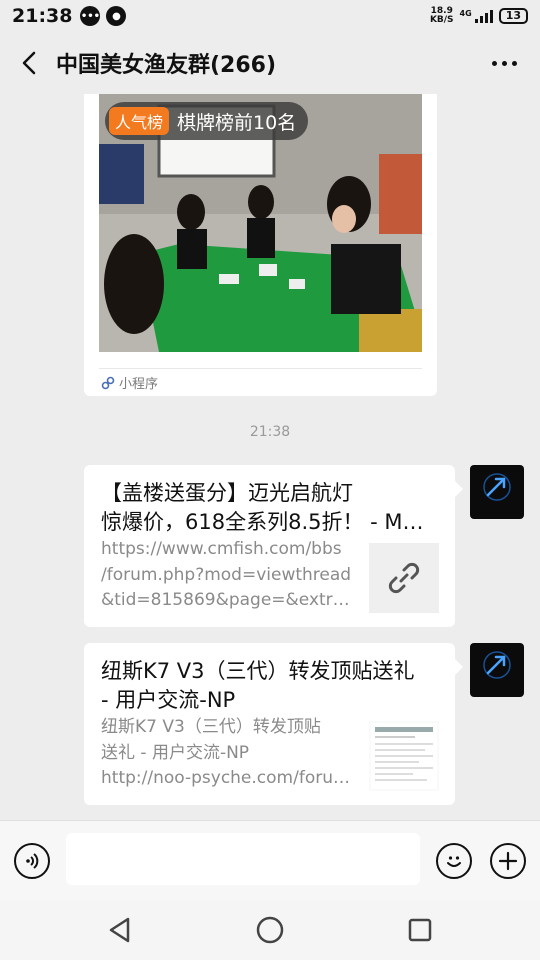 The width and height of the screenshot is (540, 960). What do you see at coordinates (90, 16) in the screenshot?
I see `message-notification-icon: •••` at bounding box center [90, 16].